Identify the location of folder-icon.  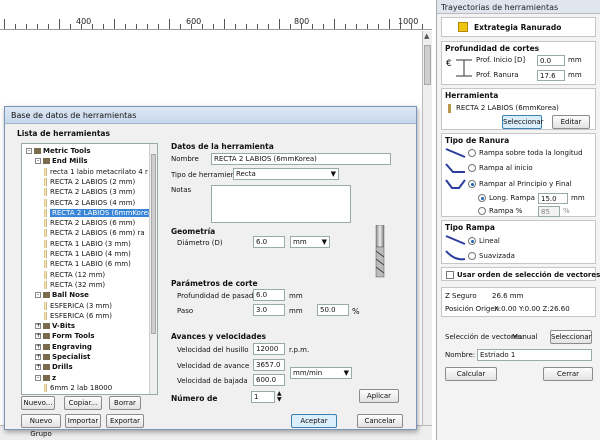
(46, 161).